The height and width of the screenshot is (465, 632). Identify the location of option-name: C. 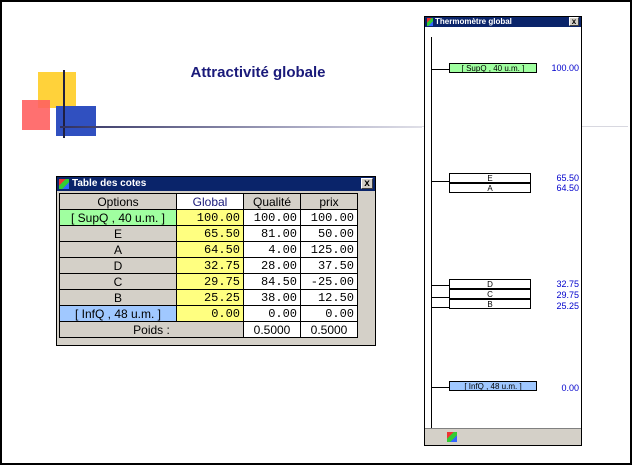
(118, 281).